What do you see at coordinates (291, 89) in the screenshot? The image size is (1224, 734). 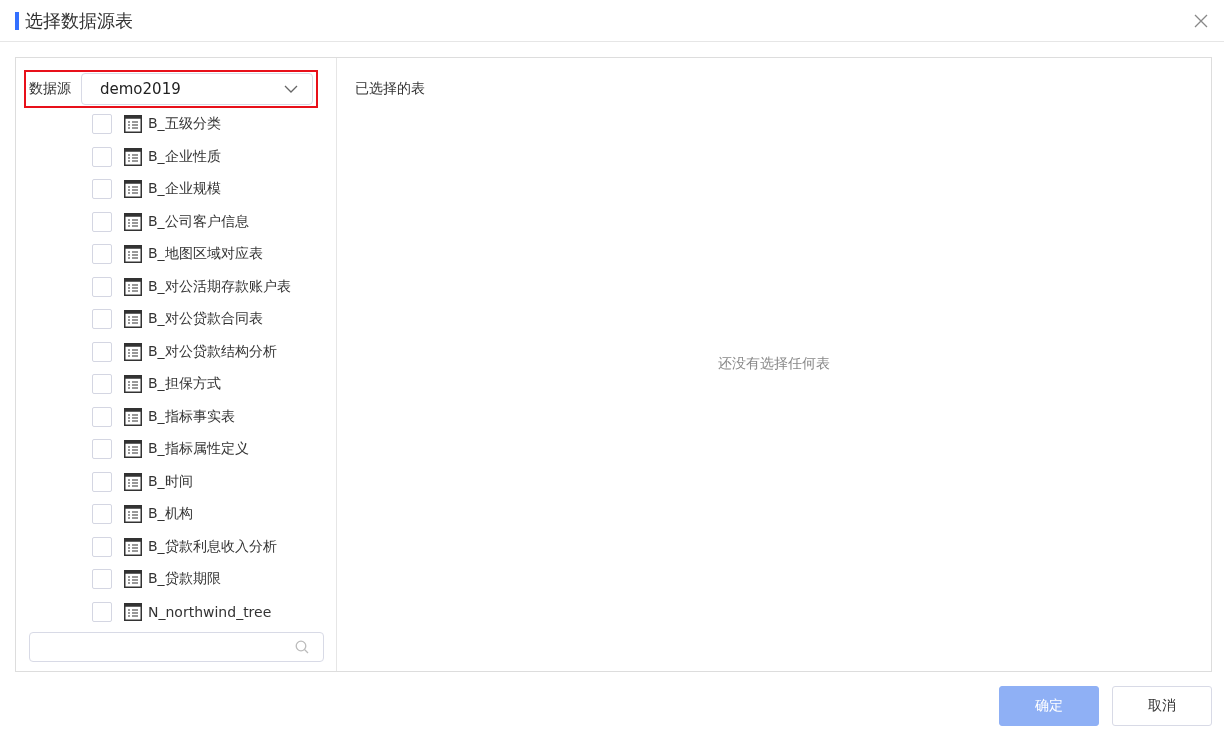 I see `chevron-down-icon` at bounding box center [291, 89].